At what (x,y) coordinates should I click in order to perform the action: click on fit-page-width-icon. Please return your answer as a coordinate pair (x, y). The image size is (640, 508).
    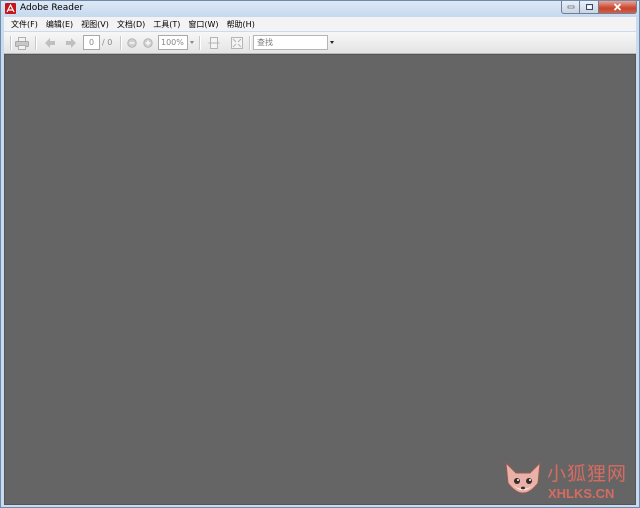
    Looking at the image, I should click on (214, 43).